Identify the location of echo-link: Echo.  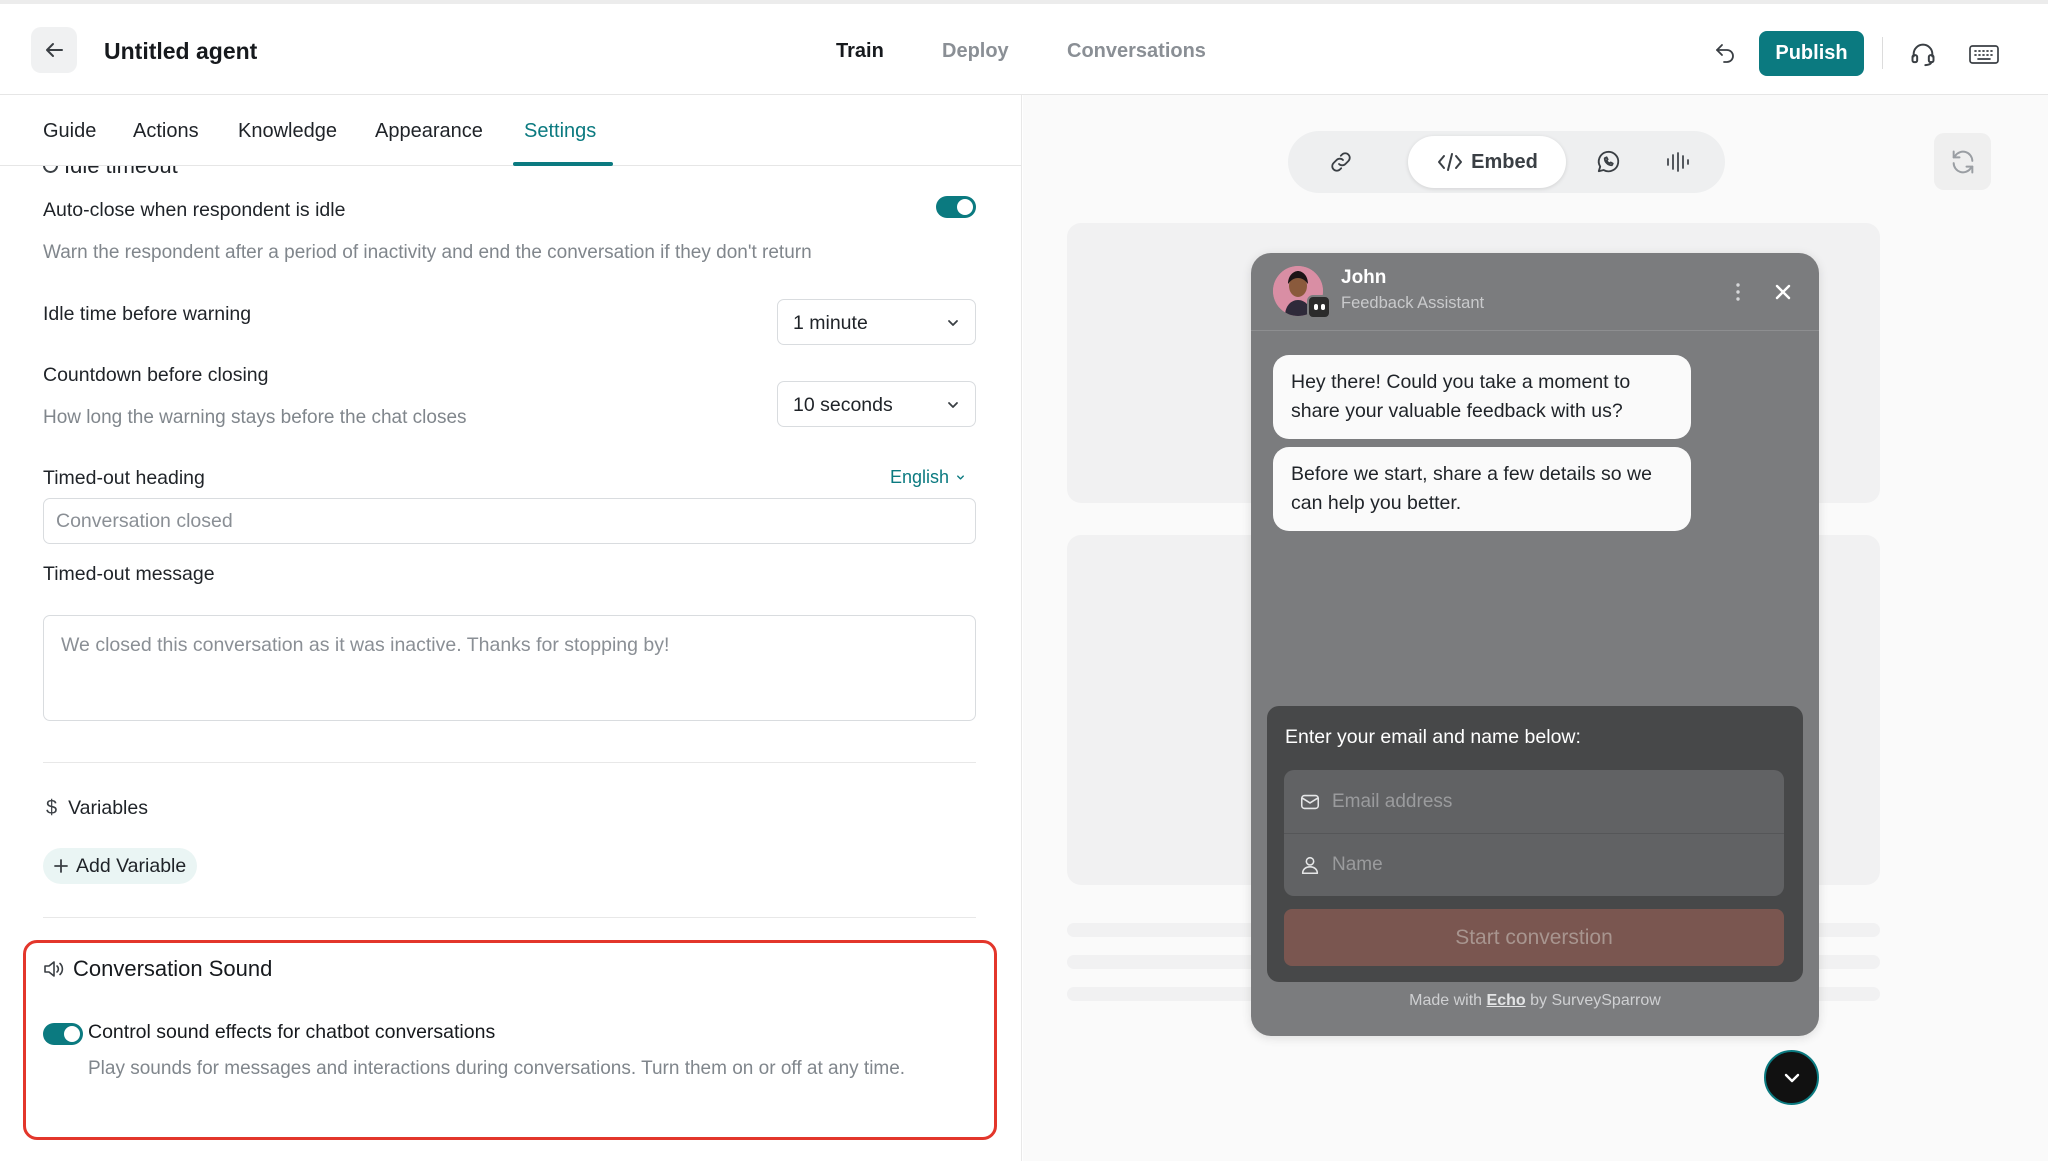
(1506, 1000).